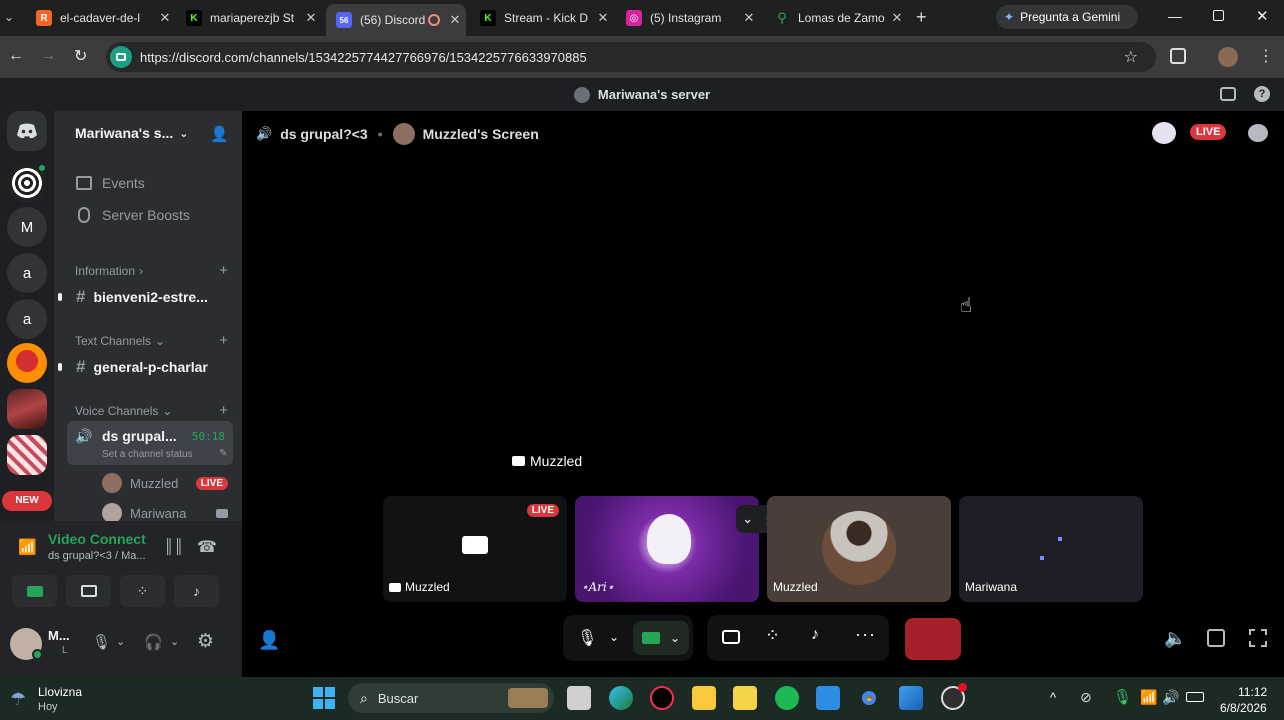 The height and width of the screenshot is (720, 1284). What do you see at coordinates (667, 549) in the screenshot?
I see `tile-ari: ⋆Ari⋆` at bounding box center [667, 549].